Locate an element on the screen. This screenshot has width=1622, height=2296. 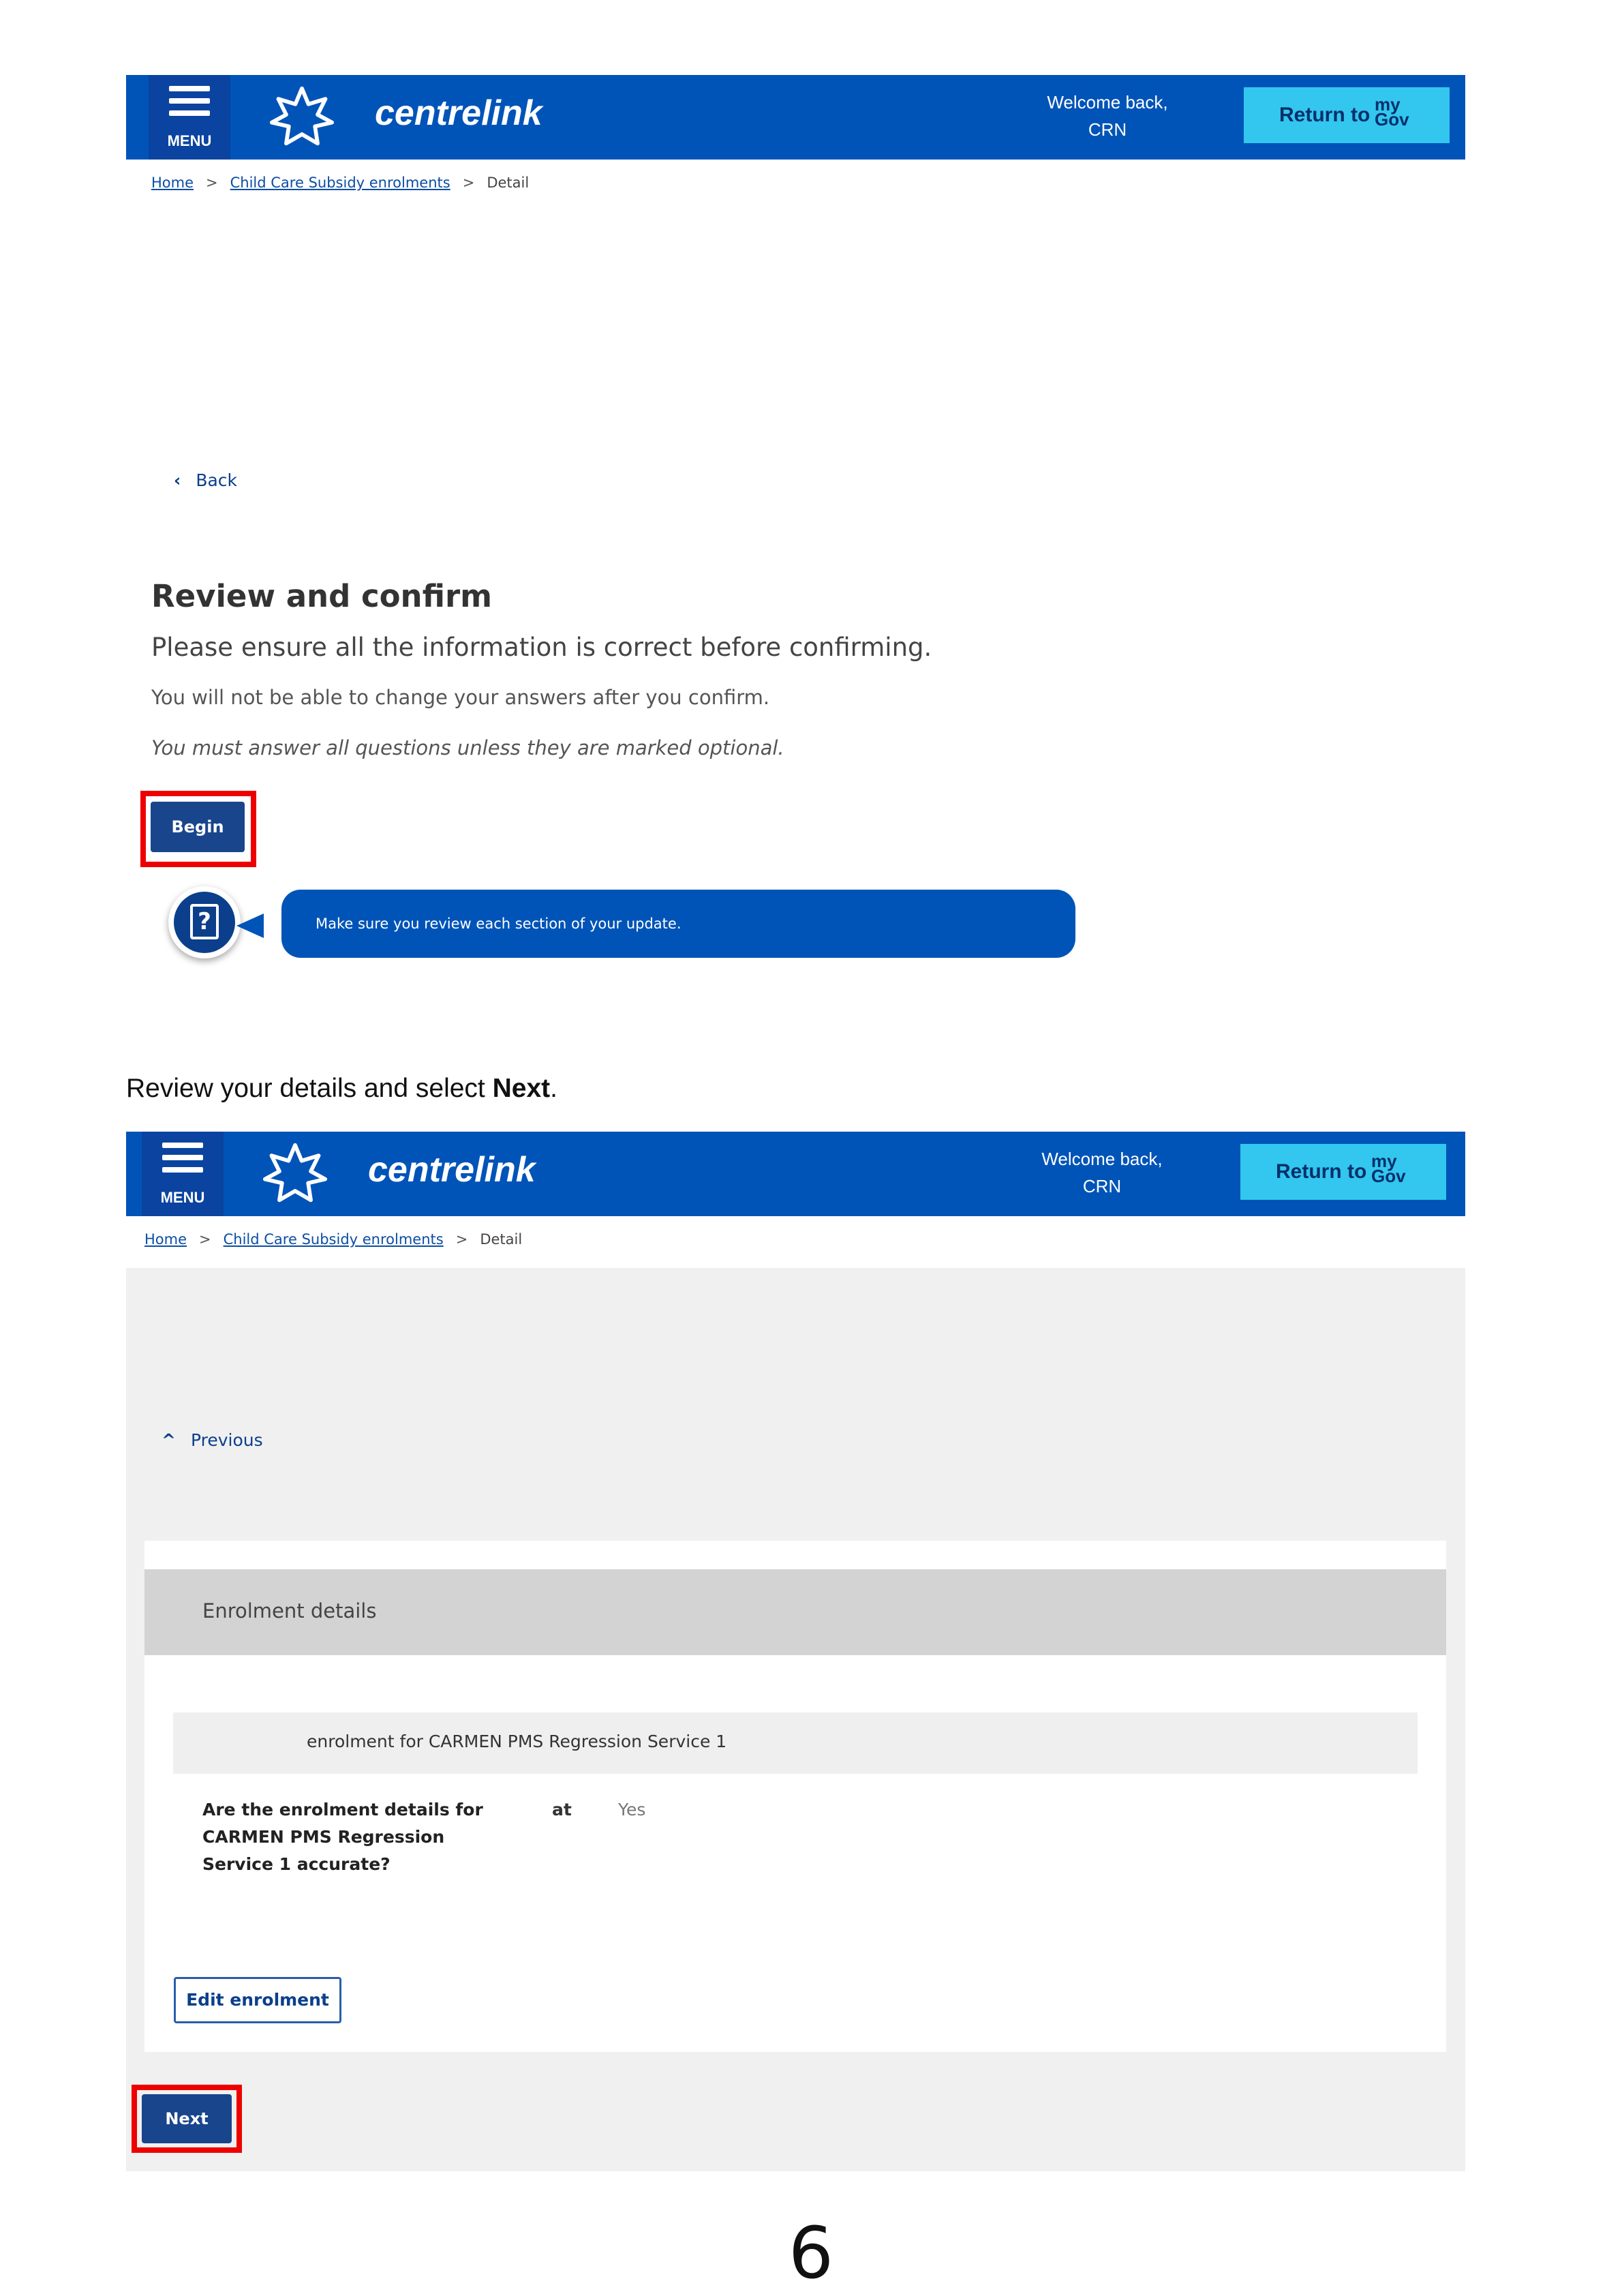
question-answer: Yes is located at coordinates (632, 1809).